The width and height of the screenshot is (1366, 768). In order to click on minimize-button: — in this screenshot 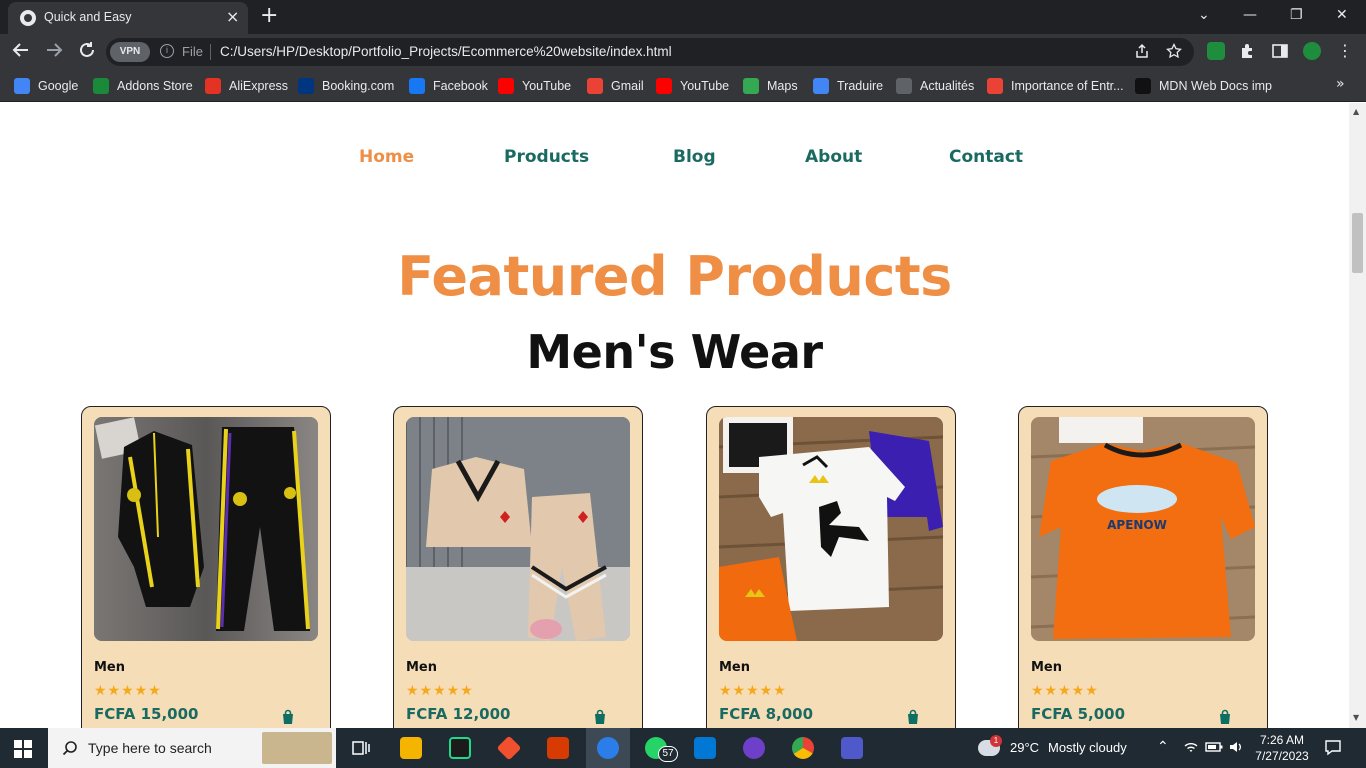, I will do `click(1250, 15)`.